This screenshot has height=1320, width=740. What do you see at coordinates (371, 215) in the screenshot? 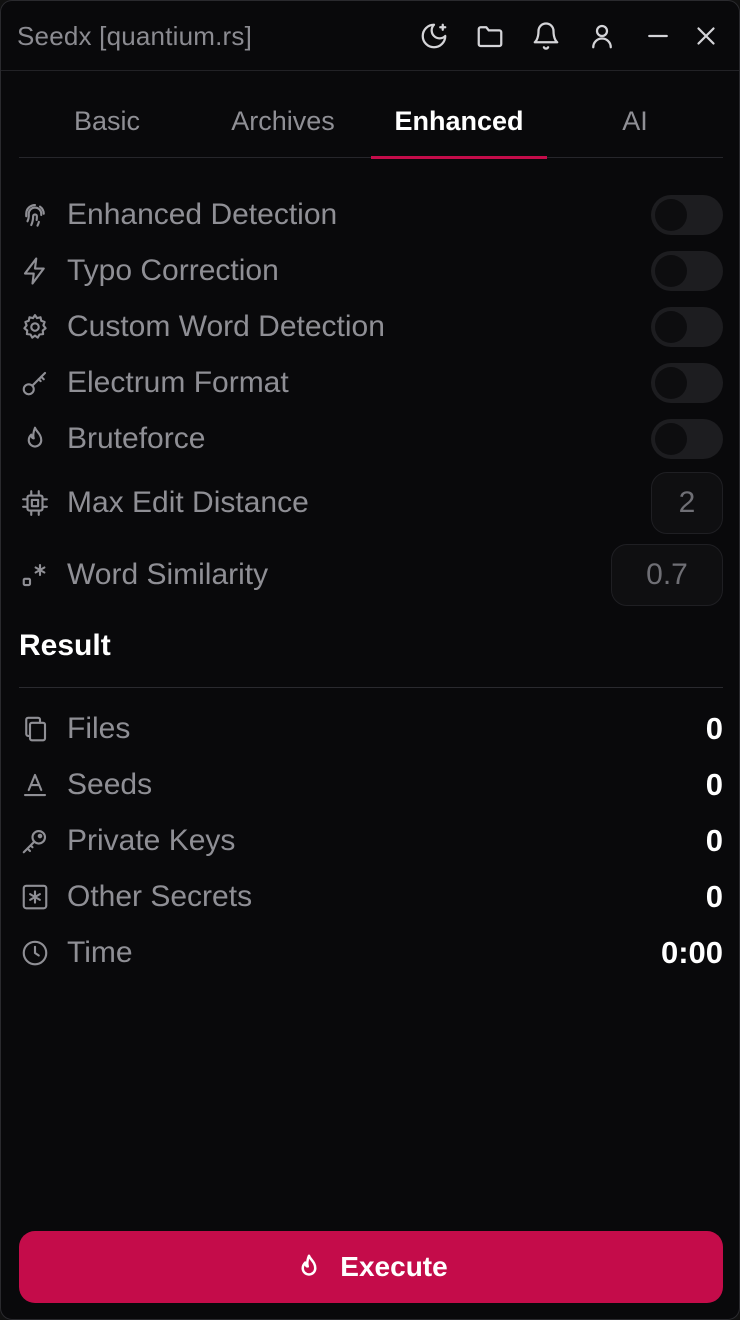
I see `setting-enhanced-detection: Enhanced Detection` at bounding box center [371, 215].